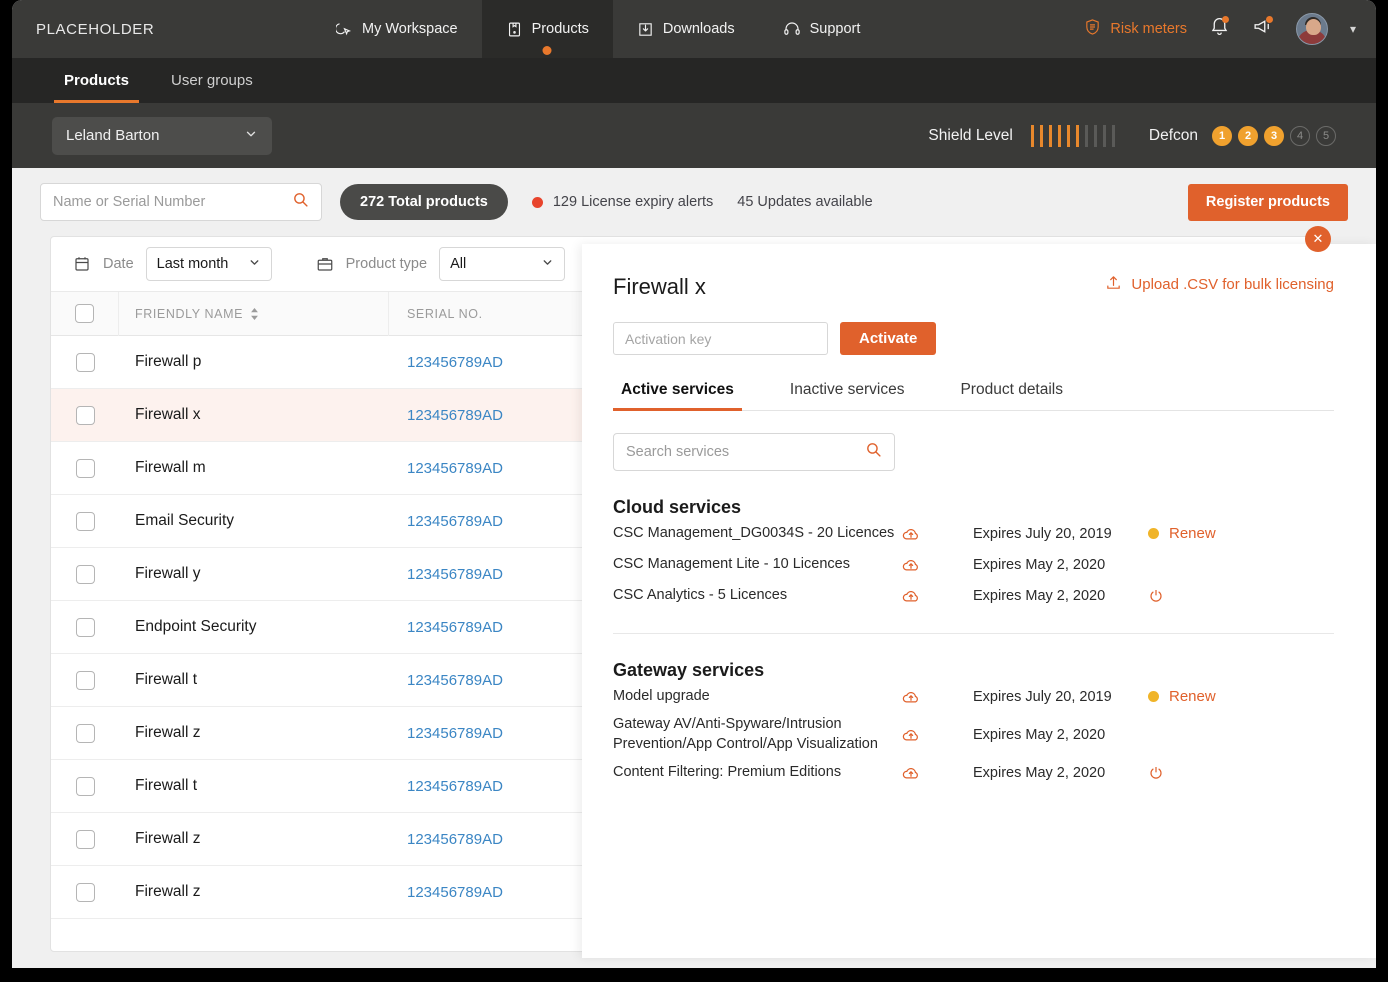 The height and width of the screenshot is (982, 1388). What do you see at coordinates (677, 389) in the screenshot?
I see `tab-label: Active services` at bounding box center [677, 389].